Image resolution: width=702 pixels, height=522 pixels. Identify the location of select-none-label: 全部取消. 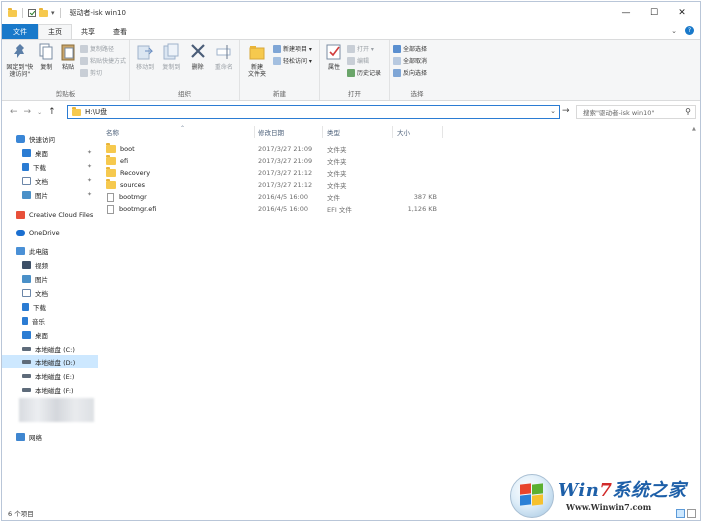
(415, 61).